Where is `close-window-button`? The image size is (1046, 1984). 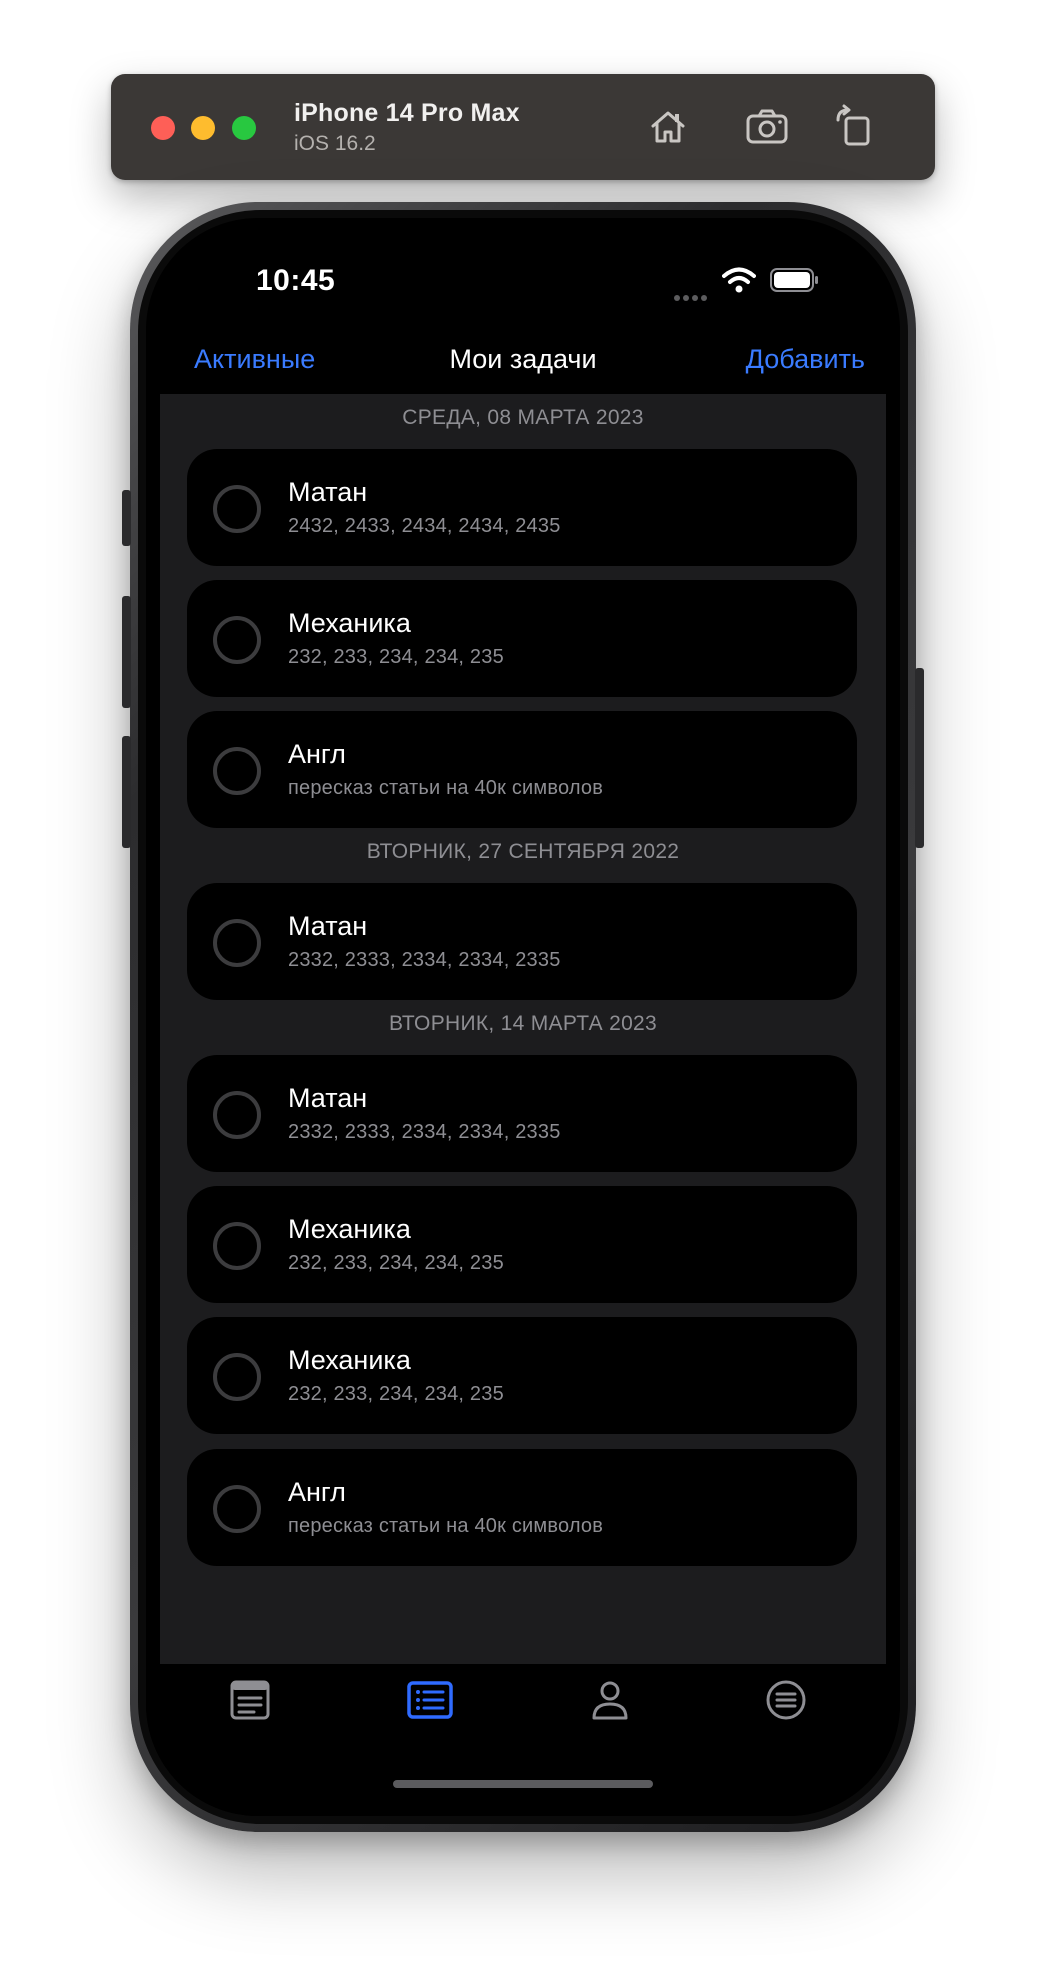 close-window-button is located at coordinates (163, 128).